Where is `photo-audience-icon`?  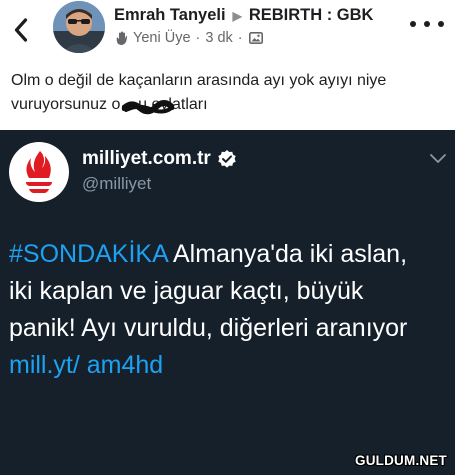
photo-audience-icon is located at coordinates (255, 38).